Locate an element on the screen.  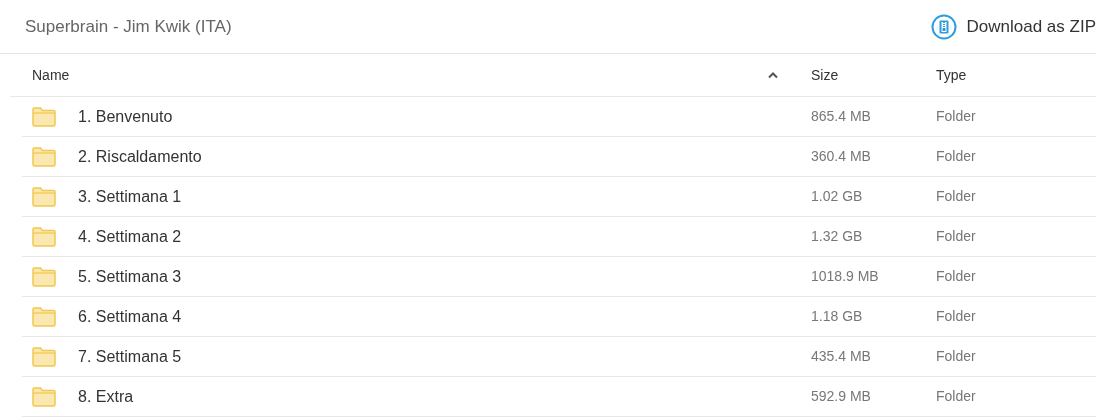
folder-title: Superbrain - Jim Kwik (ITA) is located at coordinates (128, 26).